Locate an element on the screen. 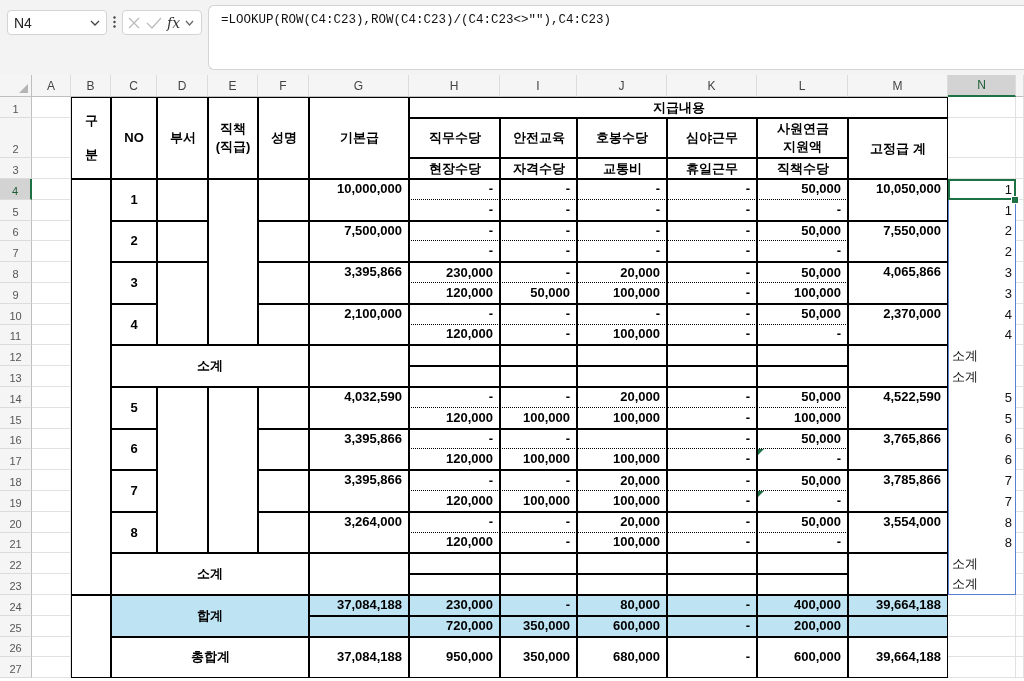 This screenshot has width=1024, height=681. row-number: 10 is located at coordinates (16, 314).